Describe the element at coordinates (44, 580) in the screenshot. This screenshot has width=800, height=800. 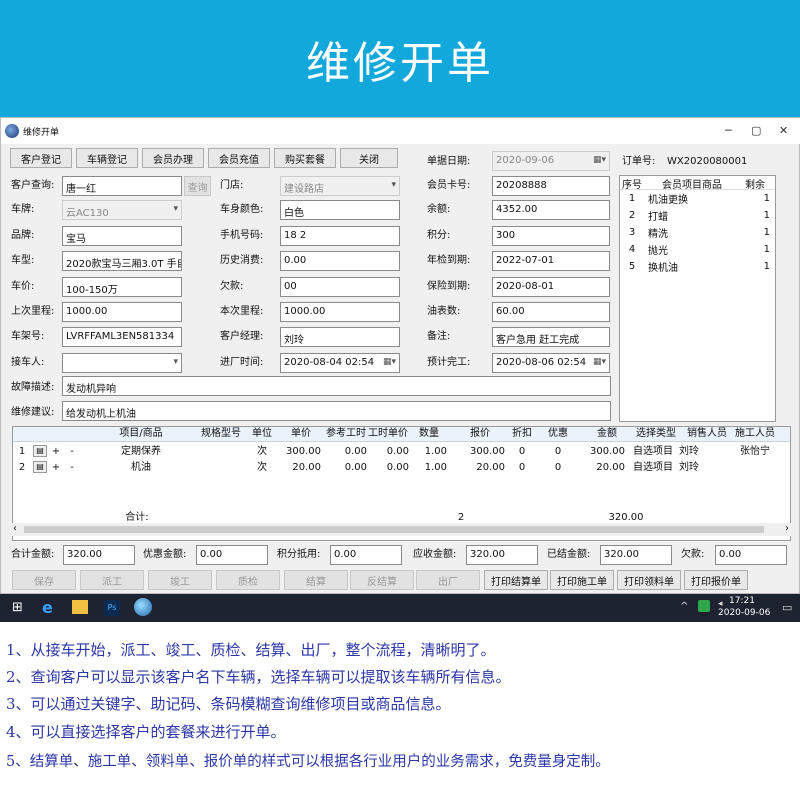
I see `save-button: 保存` at that location.